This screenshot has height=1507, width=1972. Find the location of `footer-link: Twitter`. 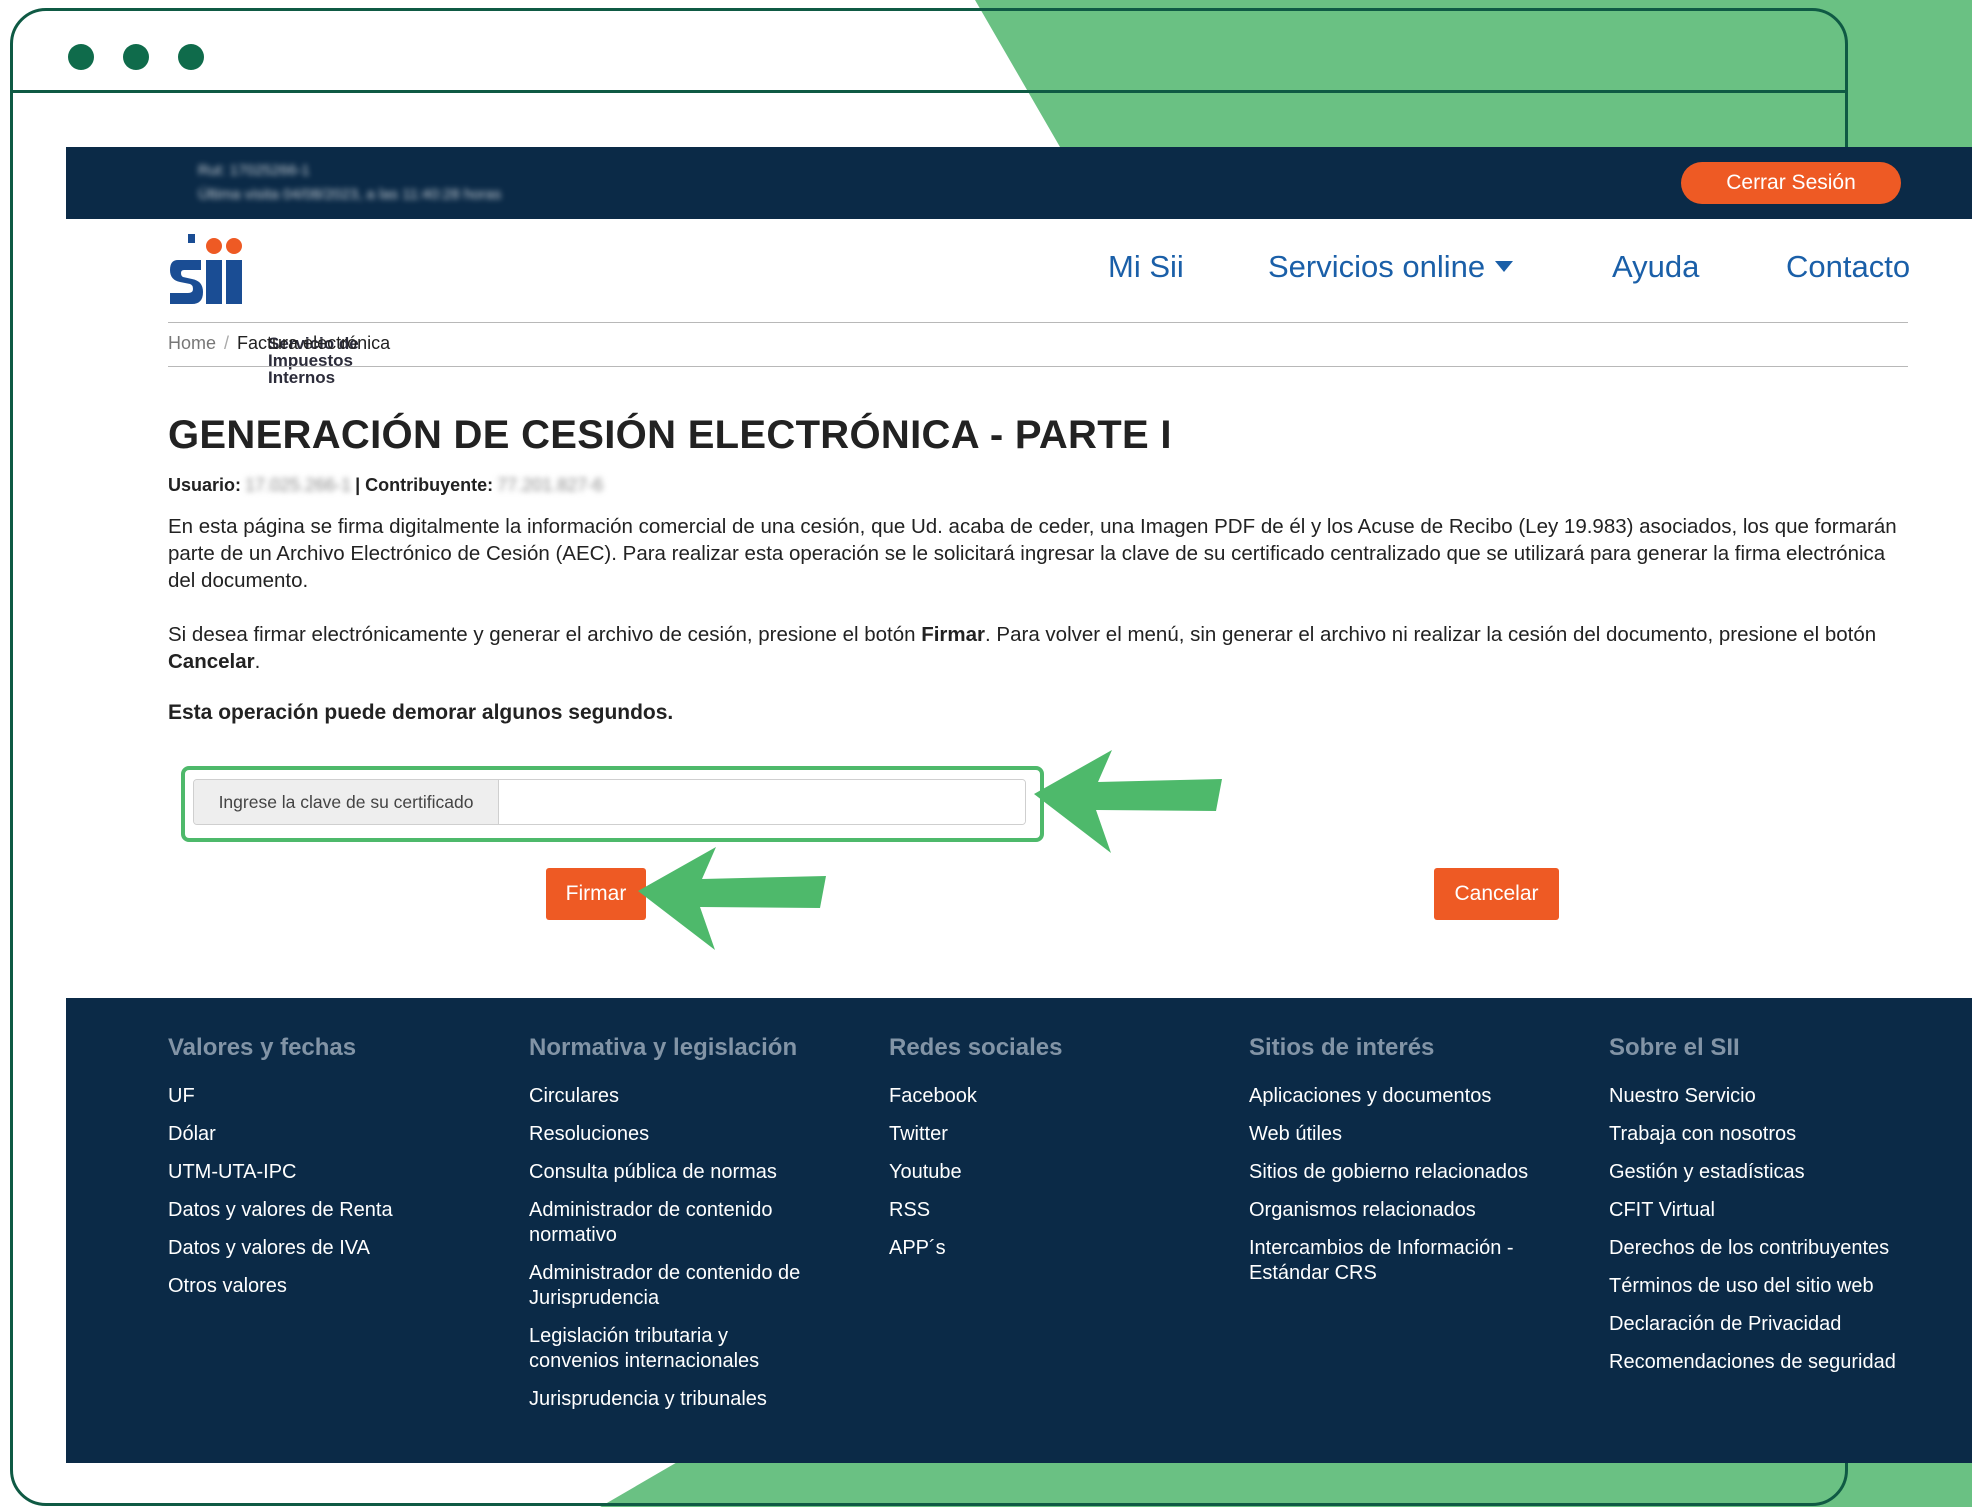

footer-link: Twitter is located at coordinates (975, 1134).